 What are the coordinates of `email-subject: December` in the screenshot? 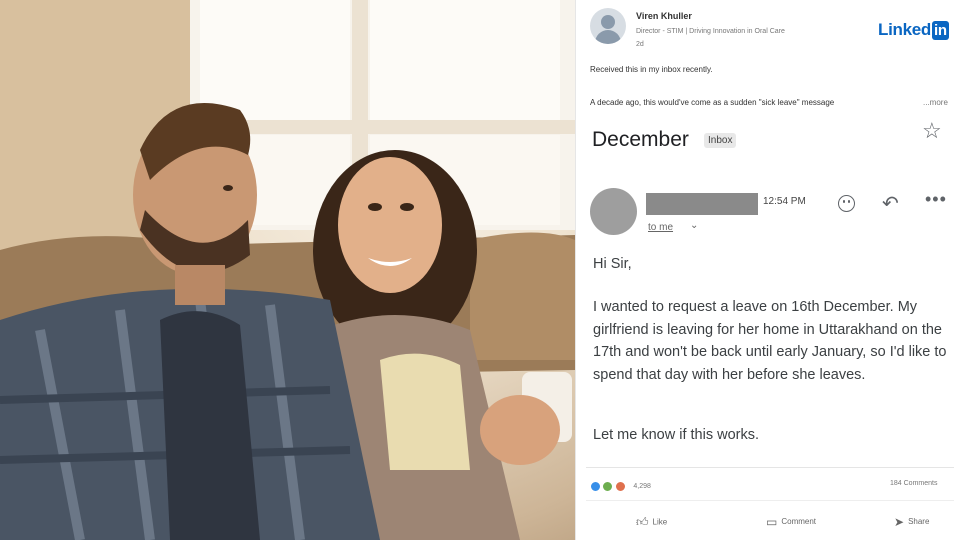 It's located at (640, 139).